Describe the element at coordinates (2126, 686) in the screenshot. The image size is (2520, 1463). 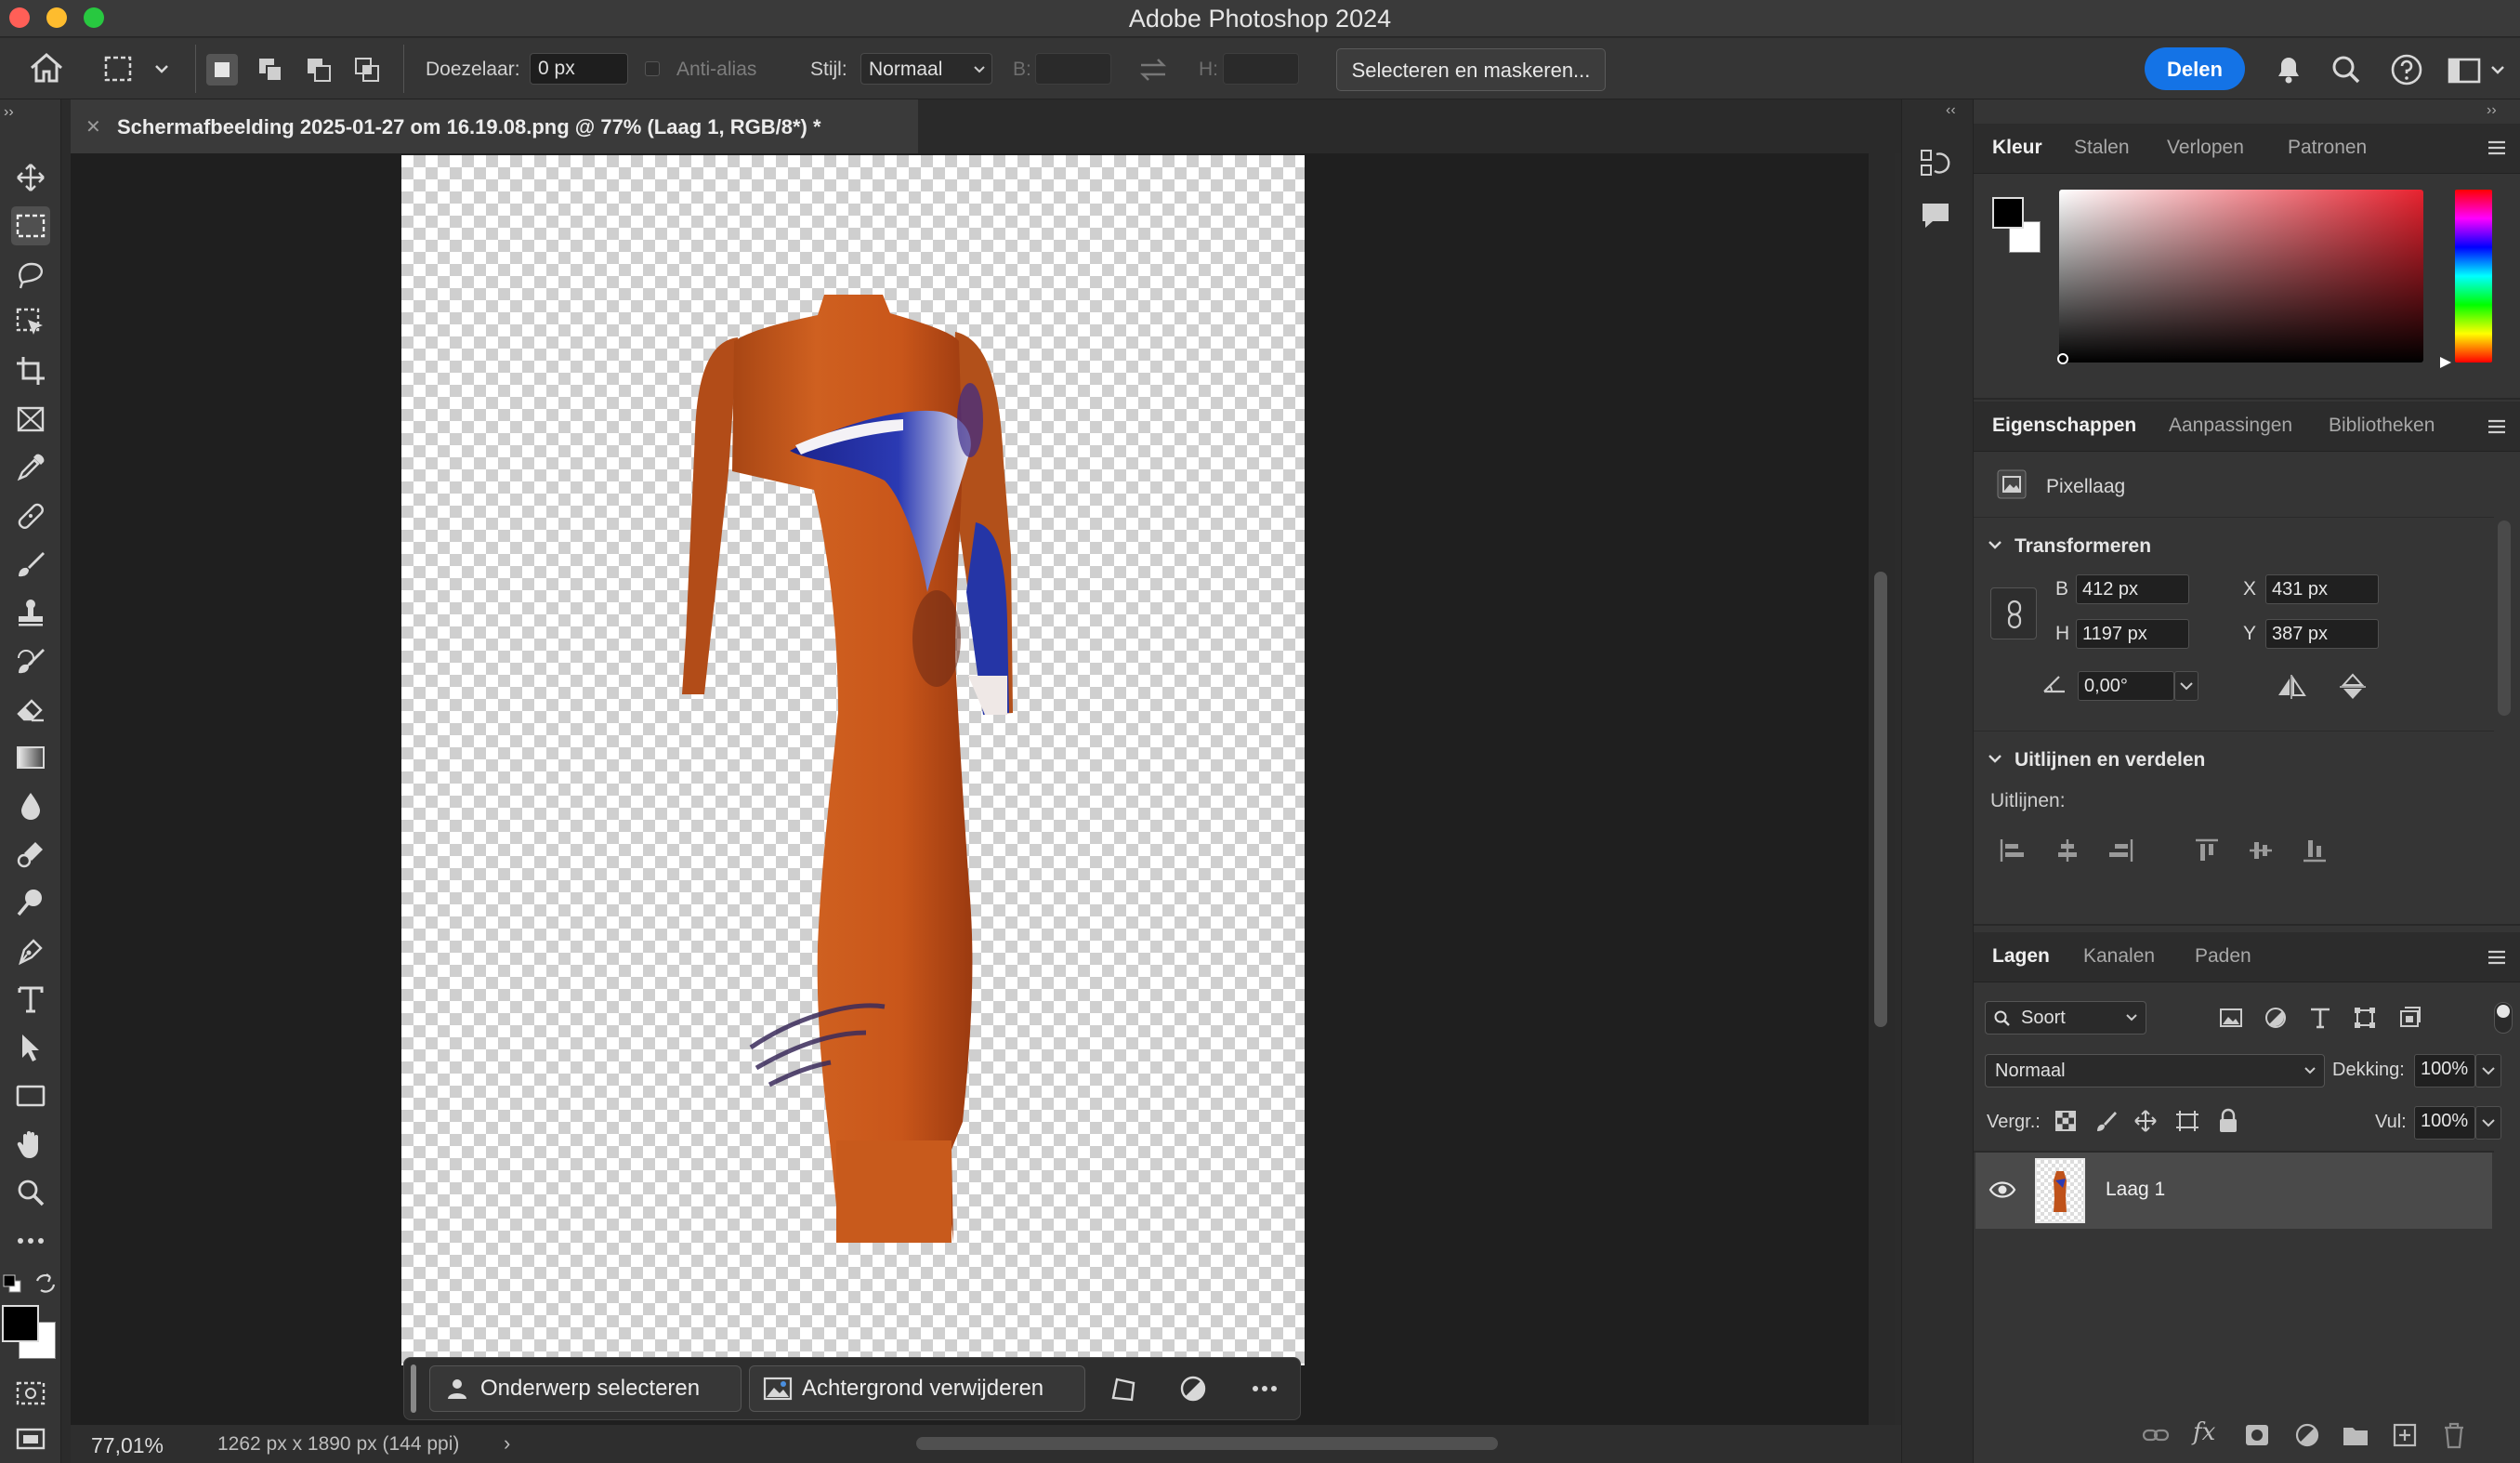
I see `angle-field: 0,00°` at that location.